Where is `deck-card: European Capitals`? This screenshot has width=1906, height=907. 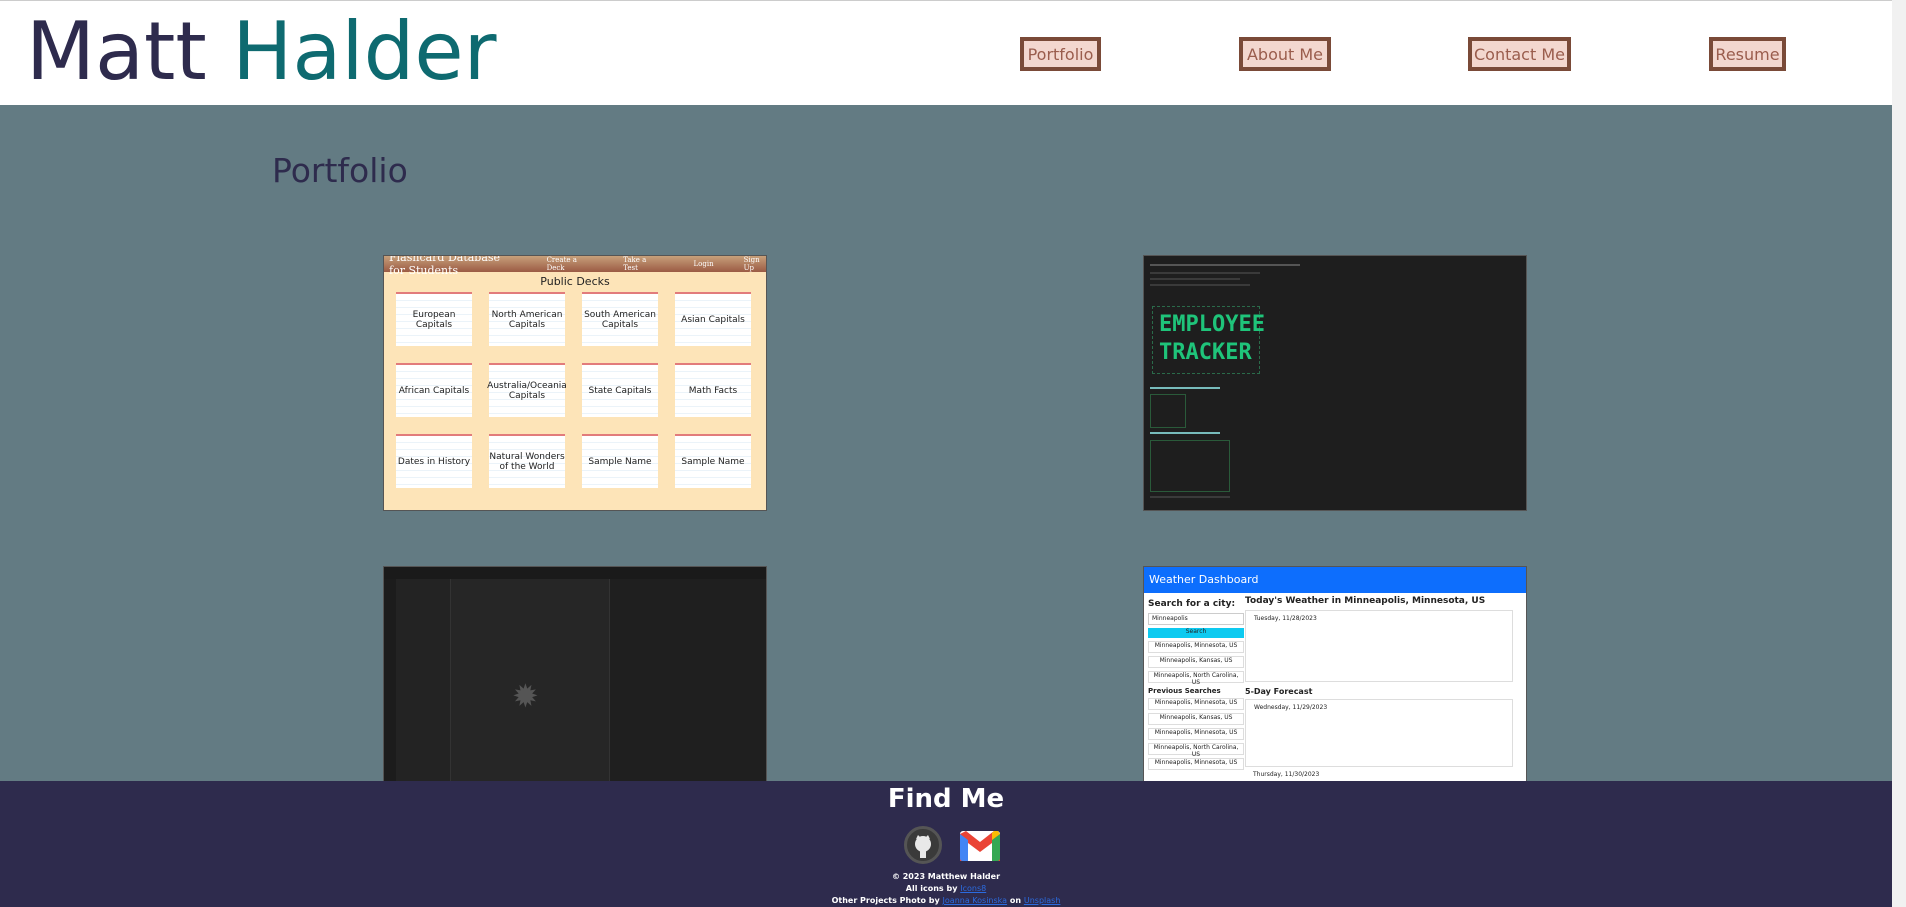 deck-card: European Capitals is located at coordinates (434, 319).